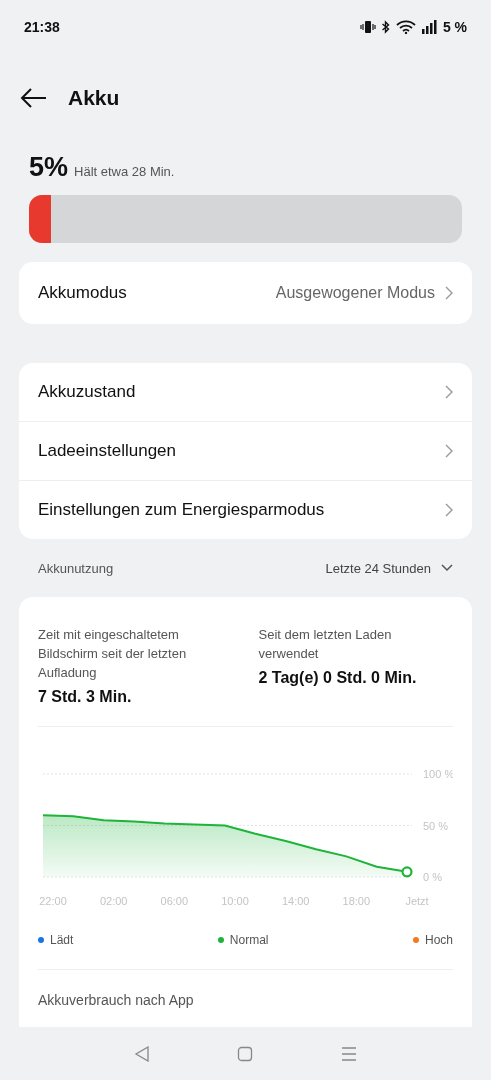 This screenshot has width=491, height=1080. I want to click on battery-level-text: 5%, so click(49, 167).